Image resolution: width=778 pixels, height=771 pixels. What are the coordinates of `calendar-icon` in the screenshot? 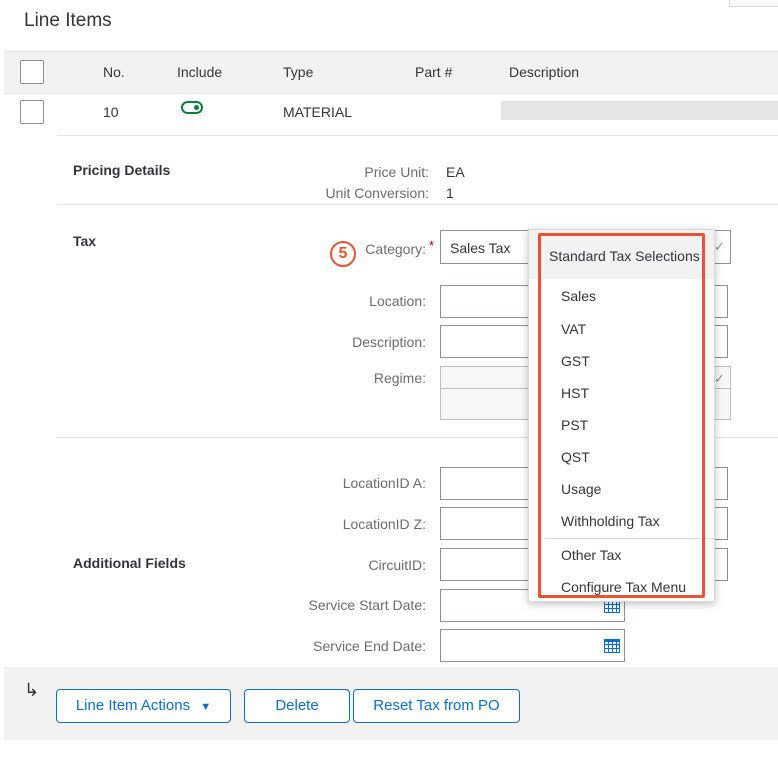 It's located at (612, 646).